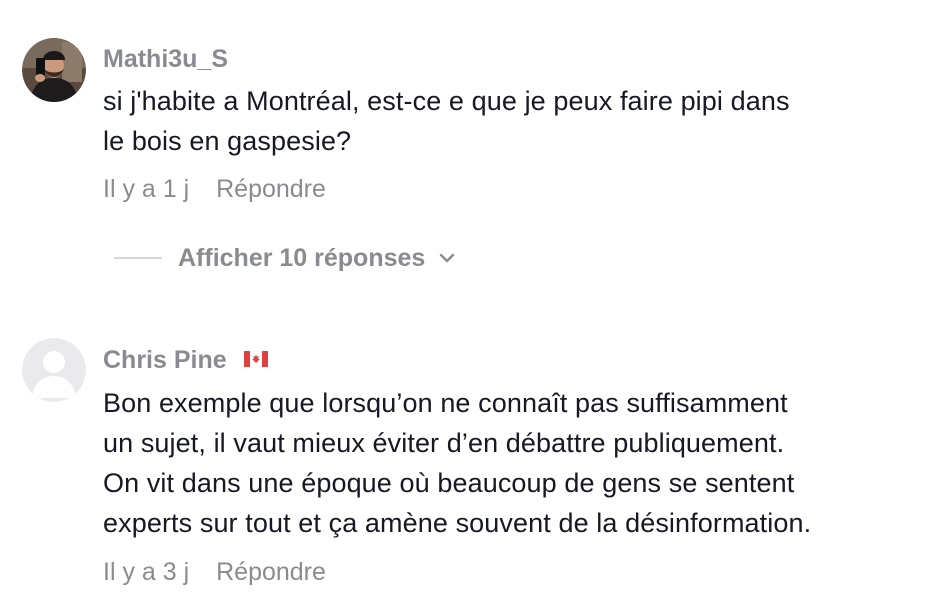 This screenshot has width=930, height=604. I want to click on comment-username: Mathi3u_S, so click(165, 59).